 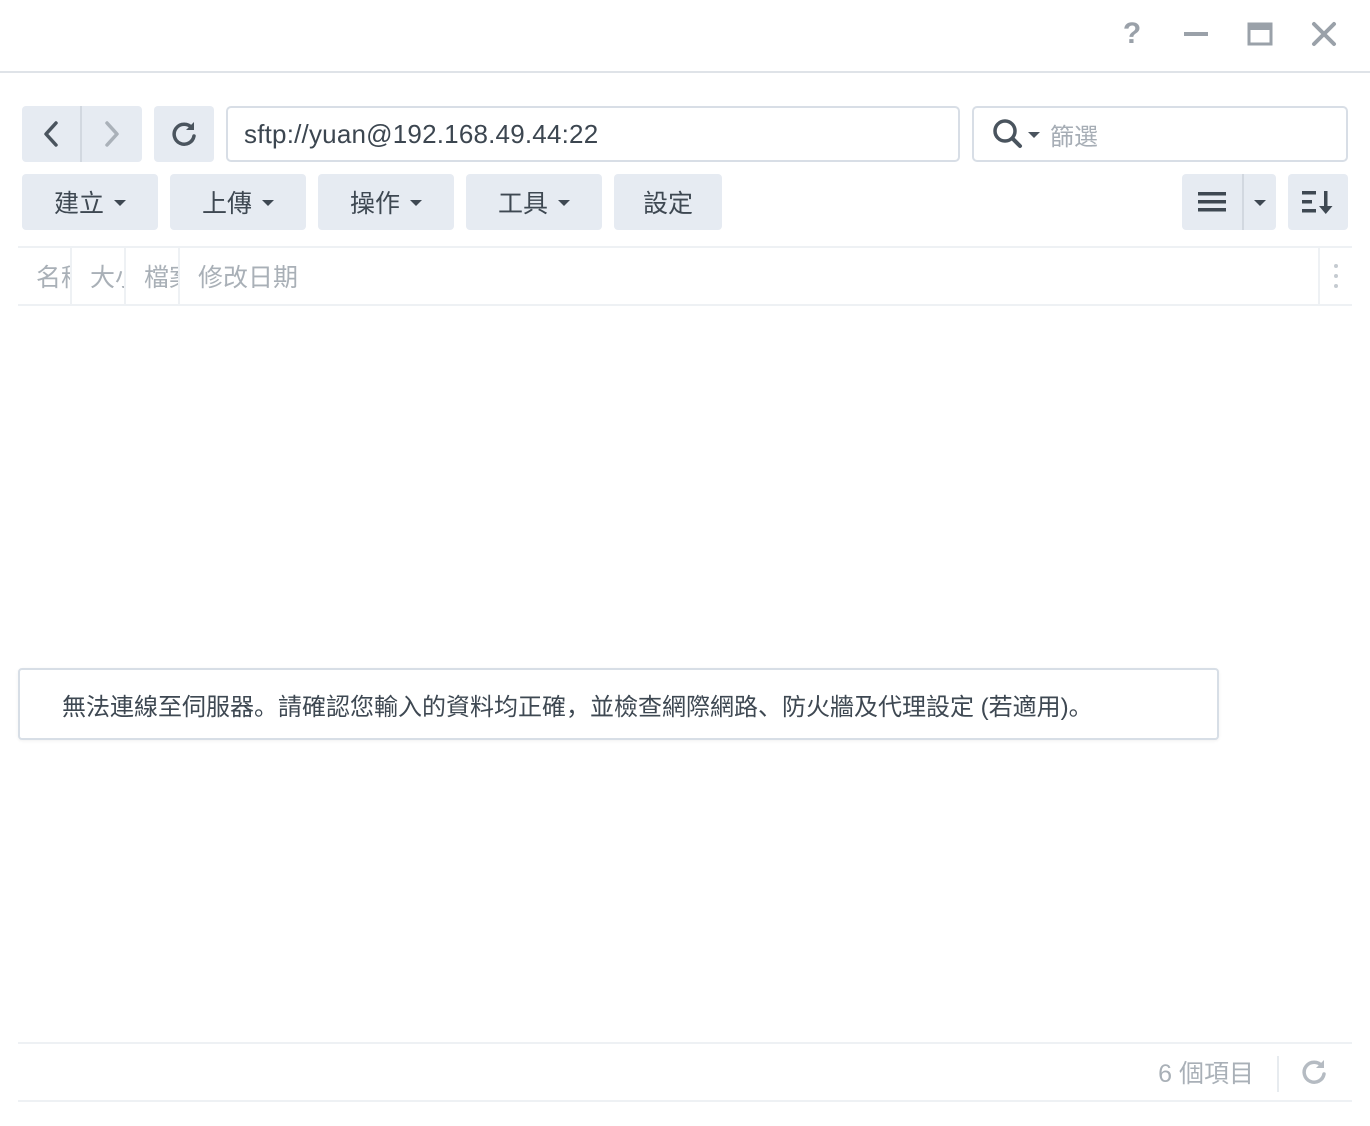 I want to click on more-vertical-icon, so click(x=1336, y=276).